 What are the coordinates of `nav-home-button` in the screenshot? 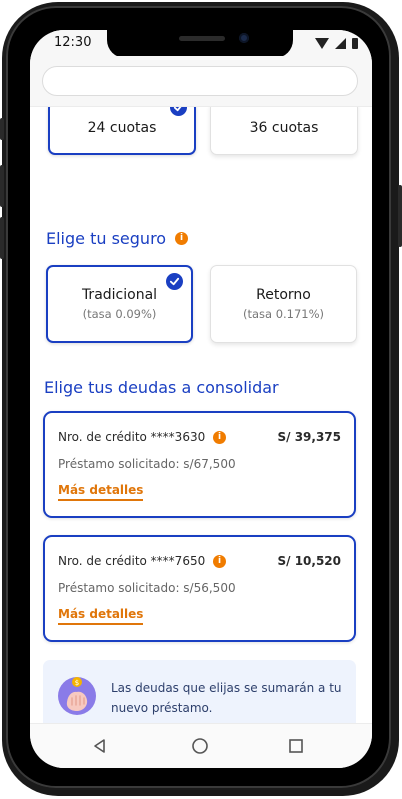 It's located at (200, 746).